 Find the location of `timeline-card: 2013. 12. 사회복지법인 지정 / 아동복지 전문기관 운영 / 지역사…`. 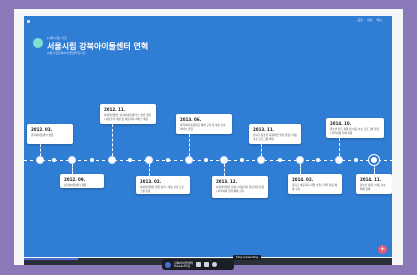

timeline-card: 2013. 12. 사회복지법인 지정 / 아동복지 전문기관 운영 / 지역사… is located at coordinates (240, 187).